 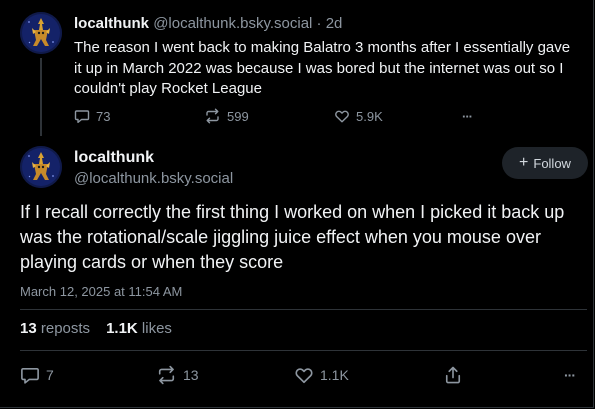 What do you see at coordinates (41, 97) in the screenshot?
I see `thread-line` at bounding box center [41, 97].